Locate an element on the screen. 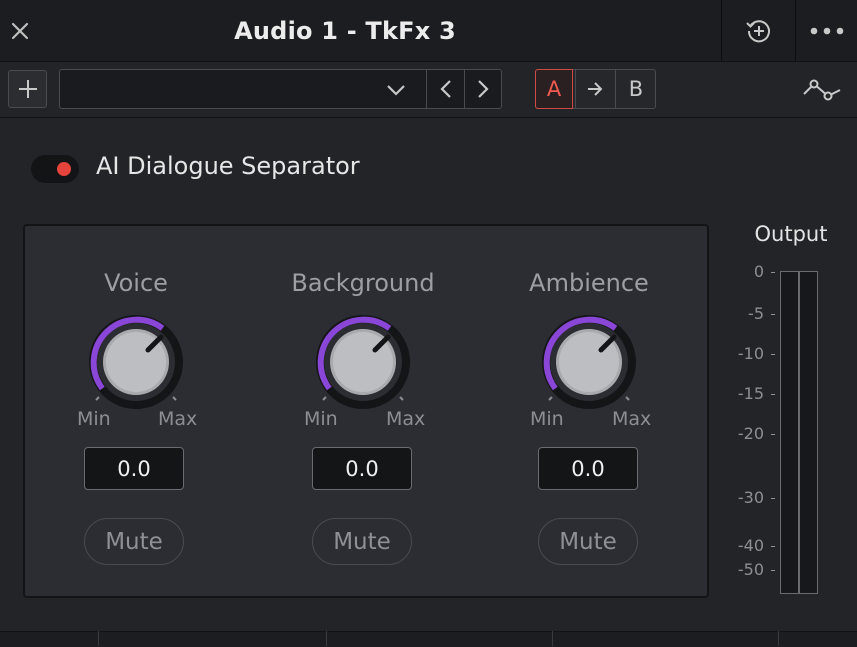 The width and height of the screenshot is (857, 647). background-level-knob is located at coordinates (363, 362).